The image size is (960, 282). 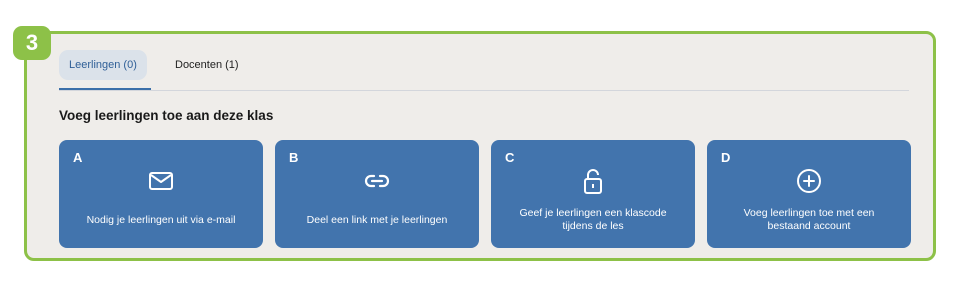 I want to click on section-title: Voeg leerlingen toe aan deze klas, so click(x=166, y=115).